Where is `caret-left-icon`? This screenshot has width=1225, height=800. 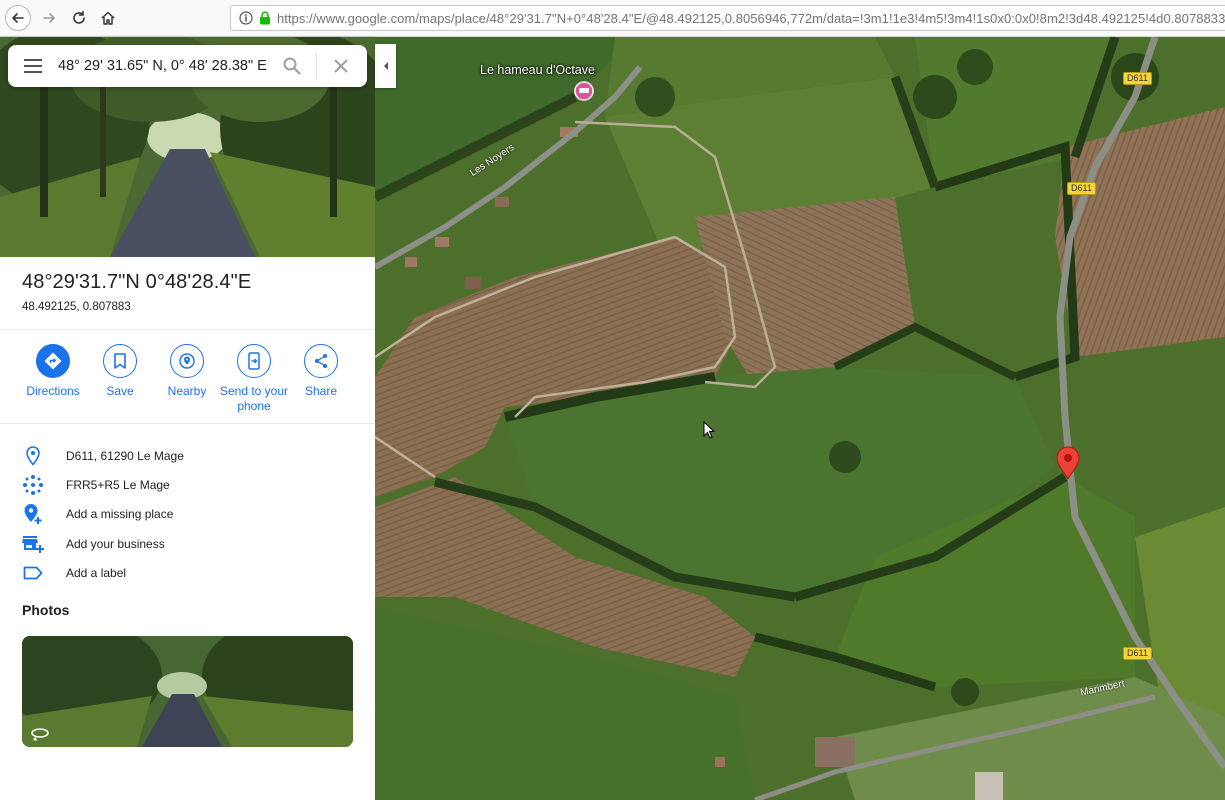 caret-left-icon is located at coordinates (385, 66).